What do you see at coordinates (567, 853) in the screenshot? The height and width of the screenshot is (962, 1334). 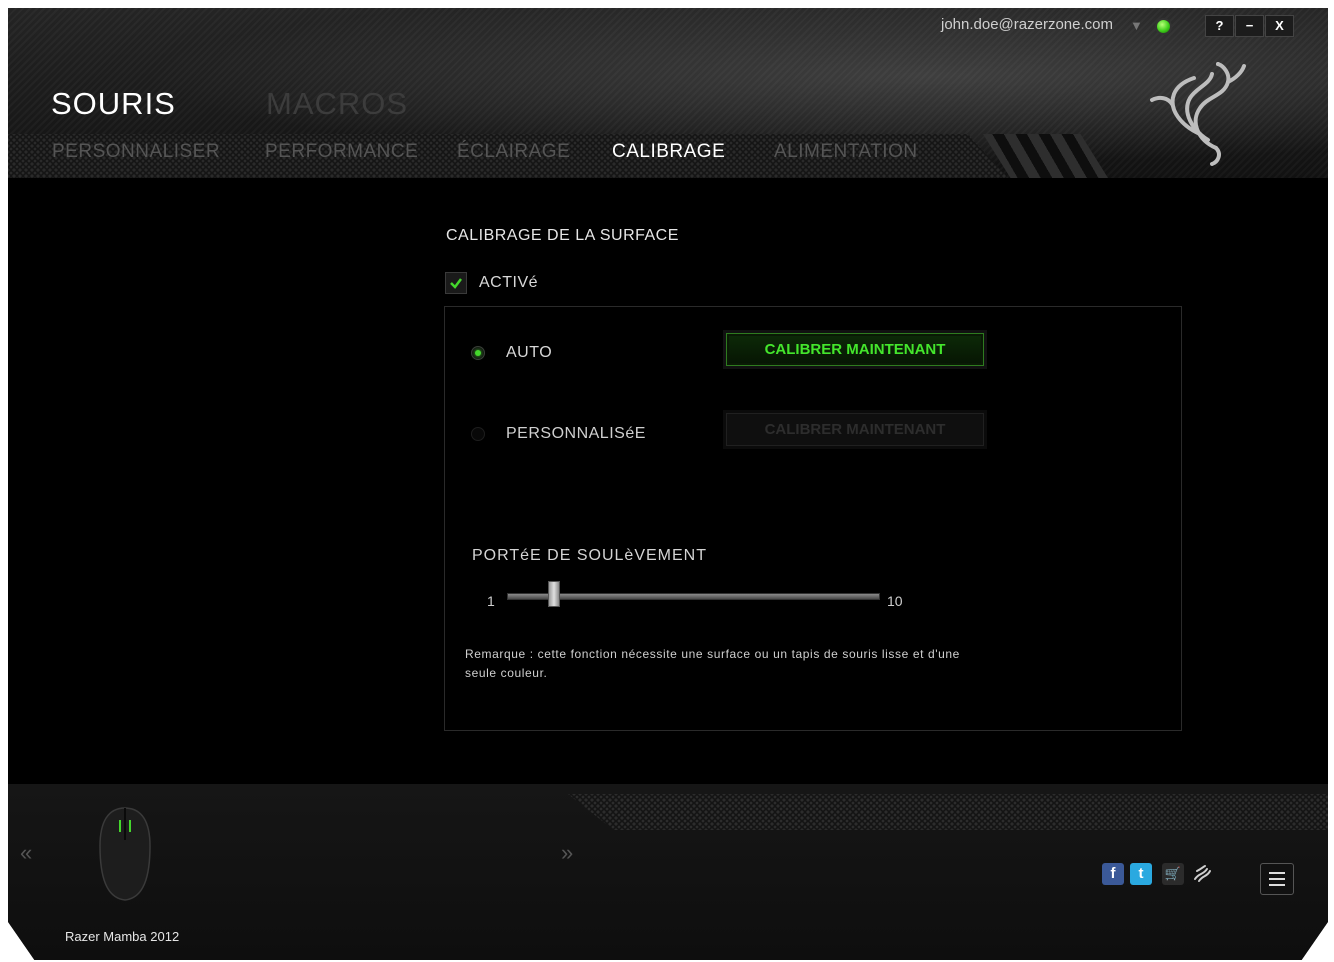 I see `next-device-icon: »` at bounding box center [567, 853].